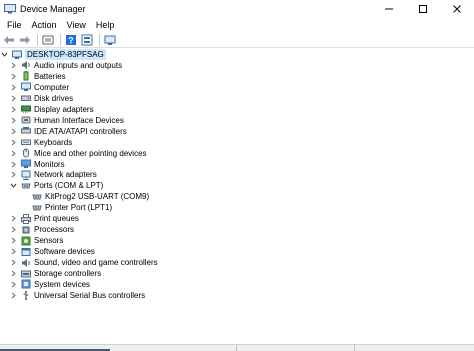 The image size is (474, 351). Describe the element at coordinates (68, 273) in the screenshot. I see `tree-item-label: Storage controllers` at that location.